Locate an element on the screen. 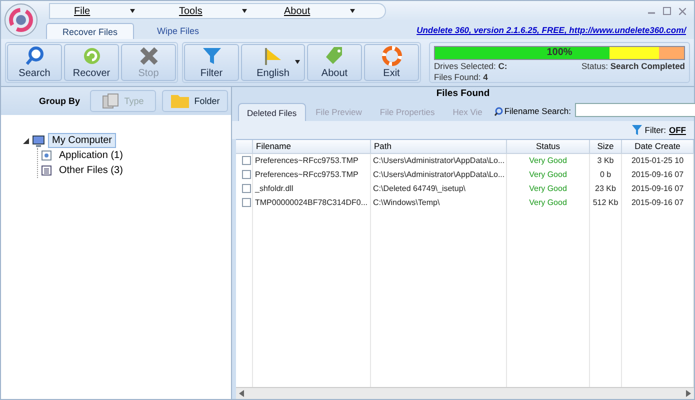 The width and height of the screenshot is (695, 400). flag-icon is located at coordinates (273, 56).